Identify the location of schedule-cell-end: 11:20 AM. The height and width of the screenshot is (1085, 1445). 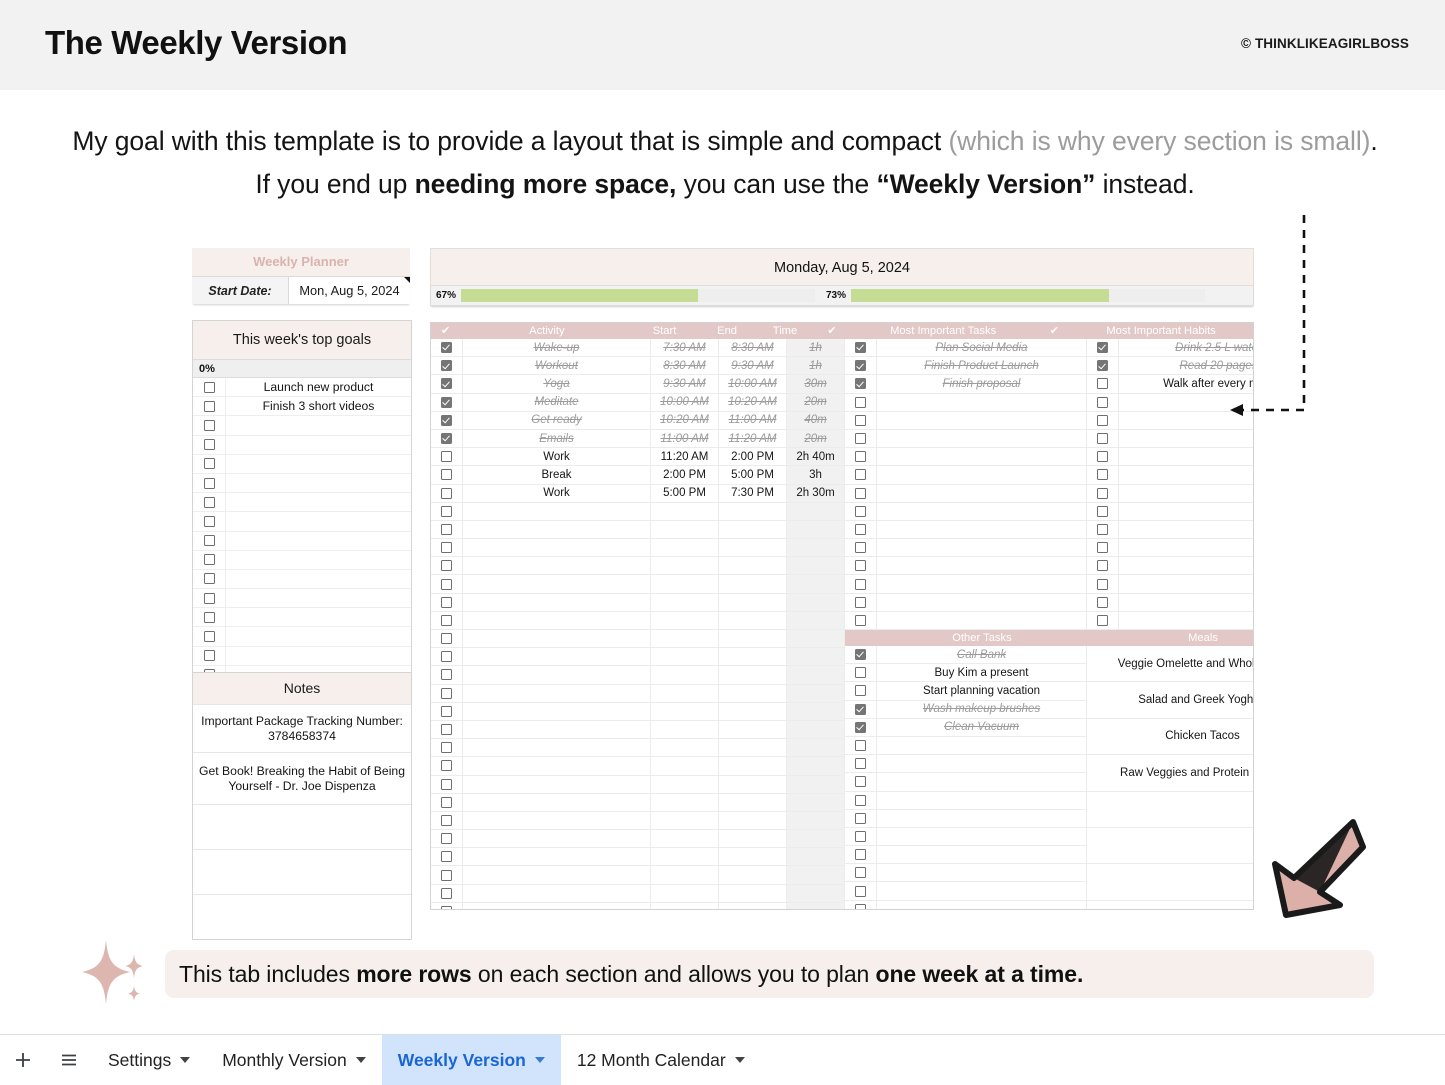
(753, 439).